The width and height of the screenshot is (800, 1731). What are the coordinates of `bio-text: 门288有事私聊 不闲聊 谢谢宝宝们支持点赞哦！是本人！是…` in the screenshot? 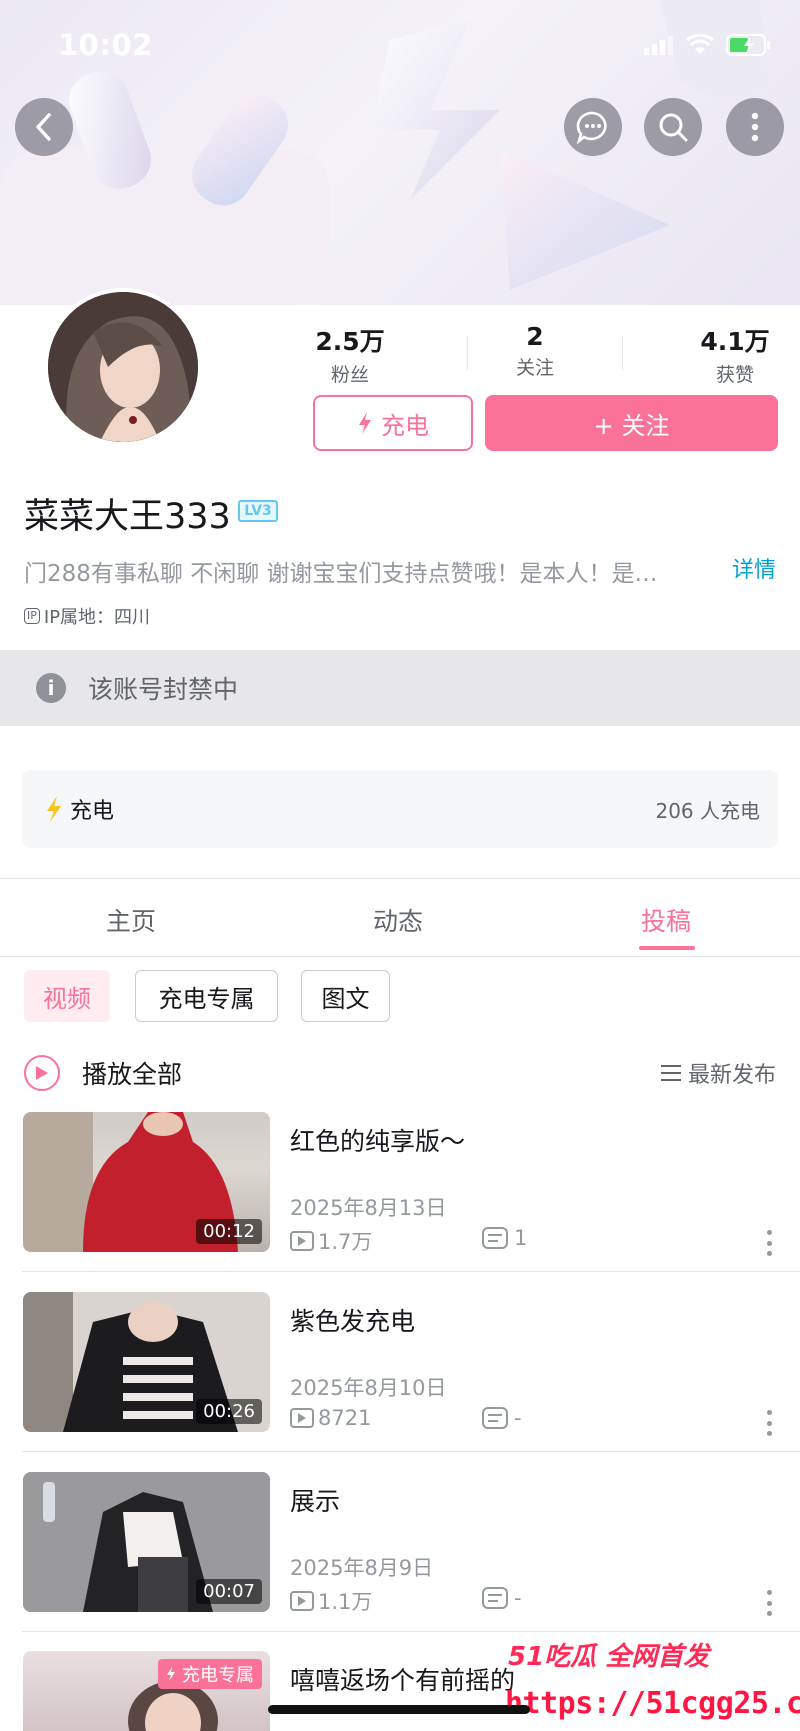 It's located at (369, 571).